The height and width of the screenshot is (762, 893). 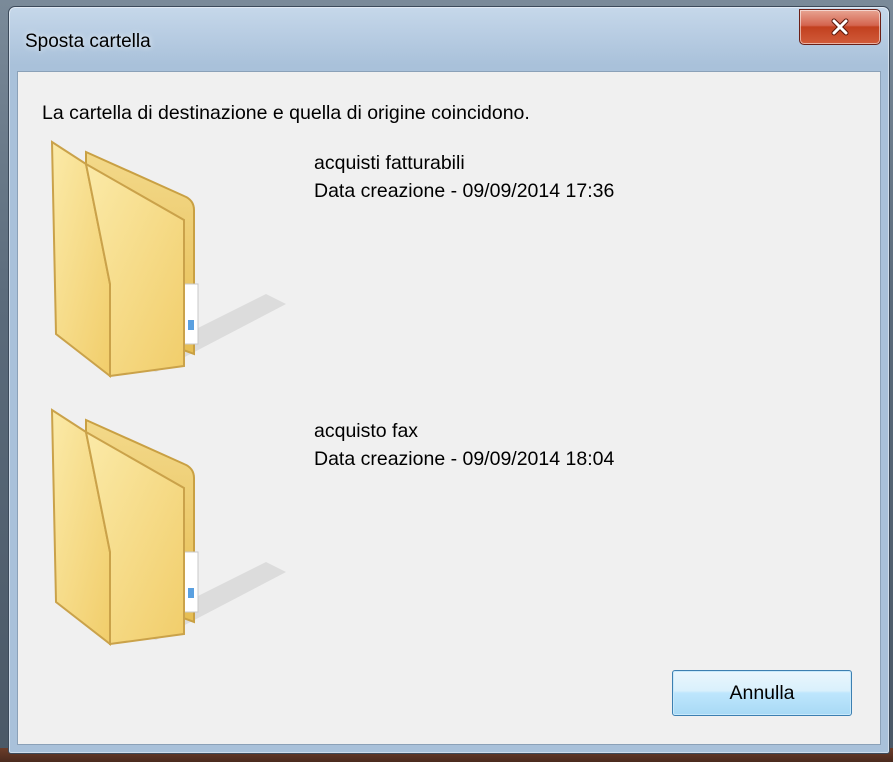 What do you see at coordinates (389, 163) in the screenshot?
I see `folder-name: acquisti fatturabili` at bounding box center [389, 163].